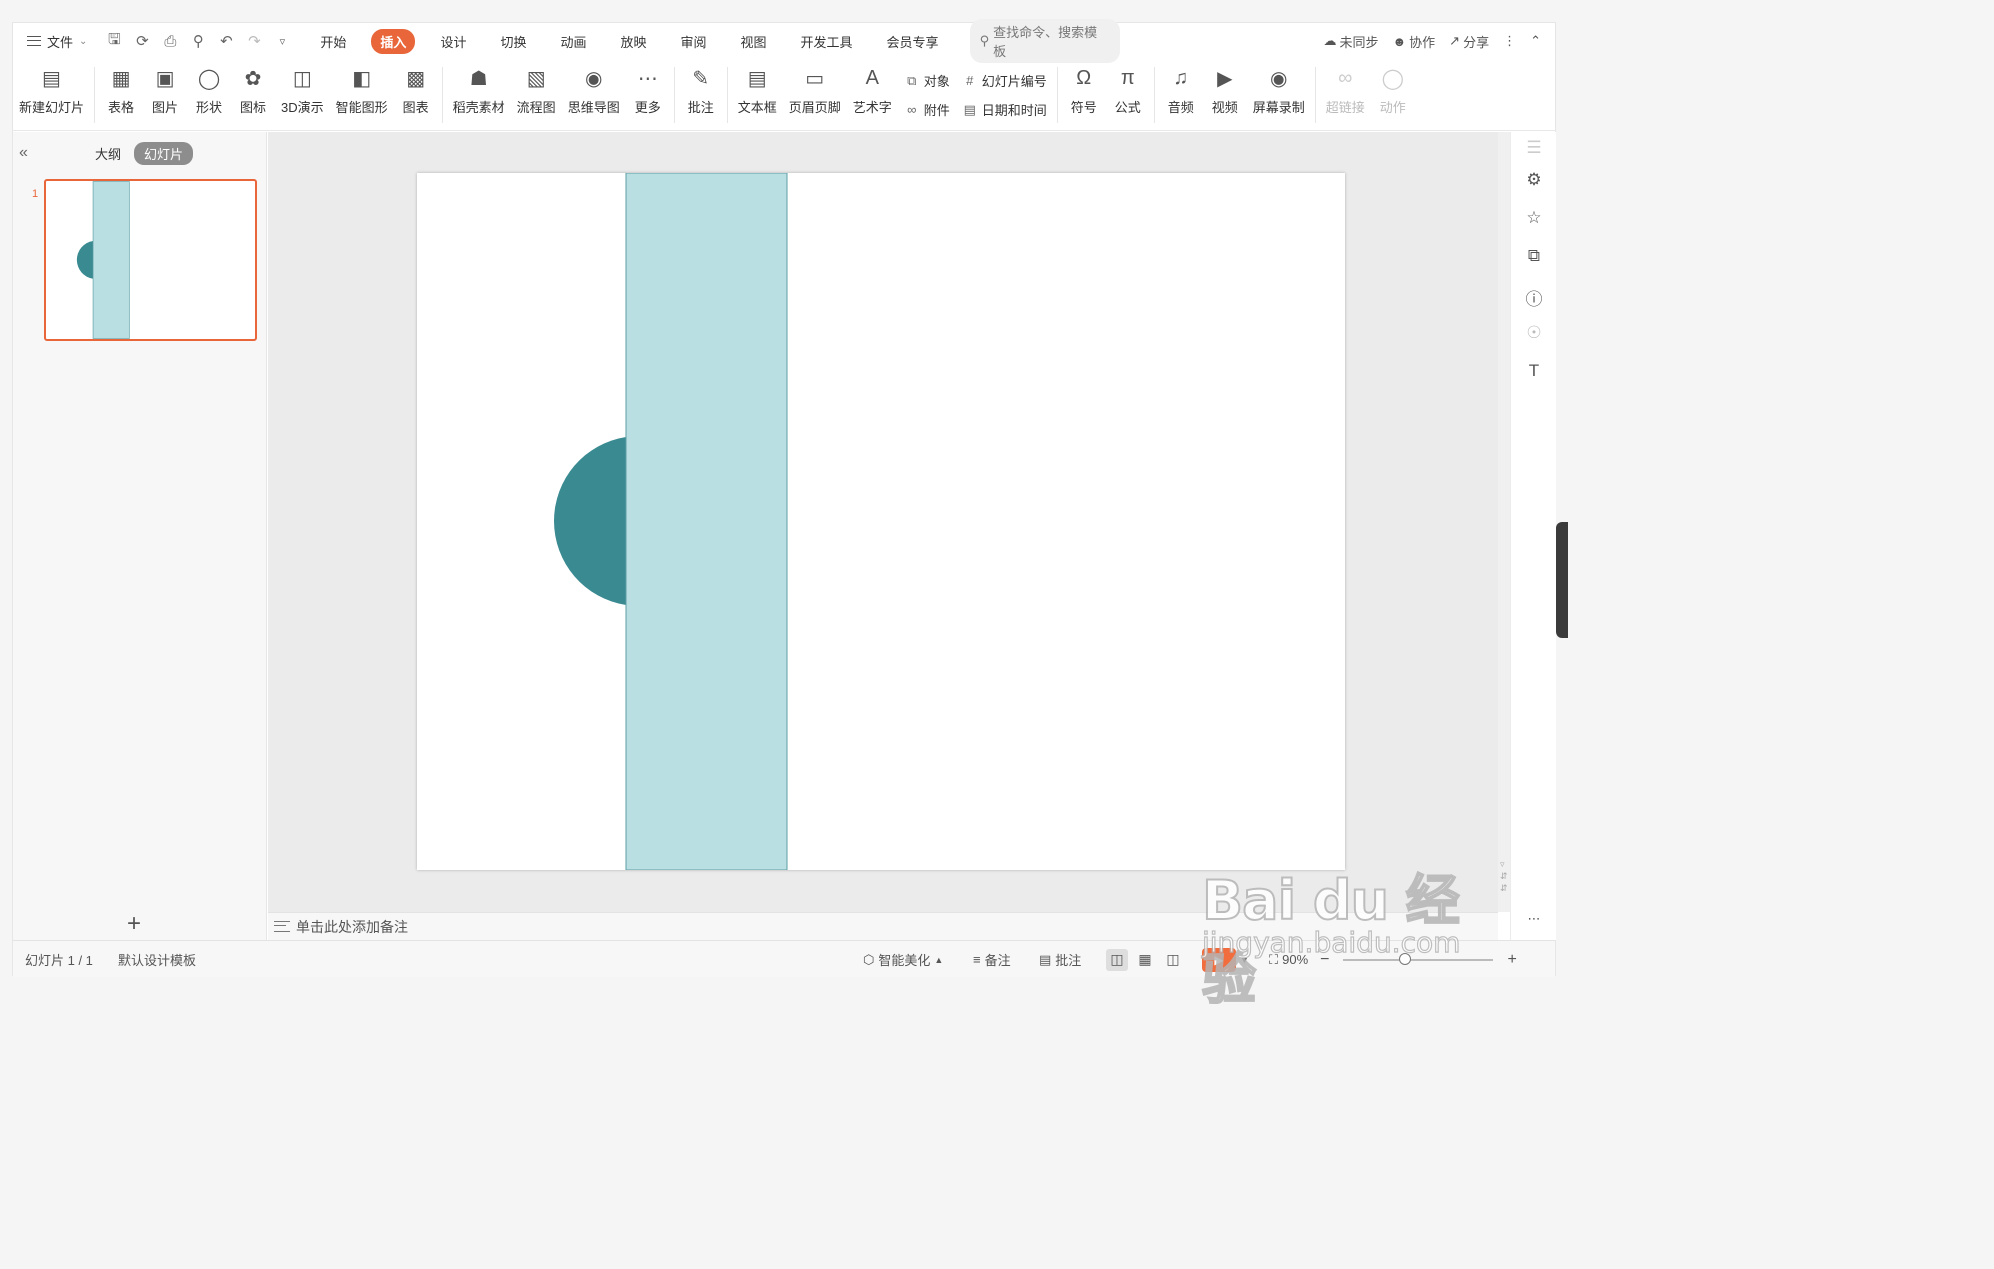 The width and height of the screenshot is (1994, 1269). Describe the element at coordinates (1084, 89) in the screenshot. I see `symbol-button: Ω 符号` at that location.